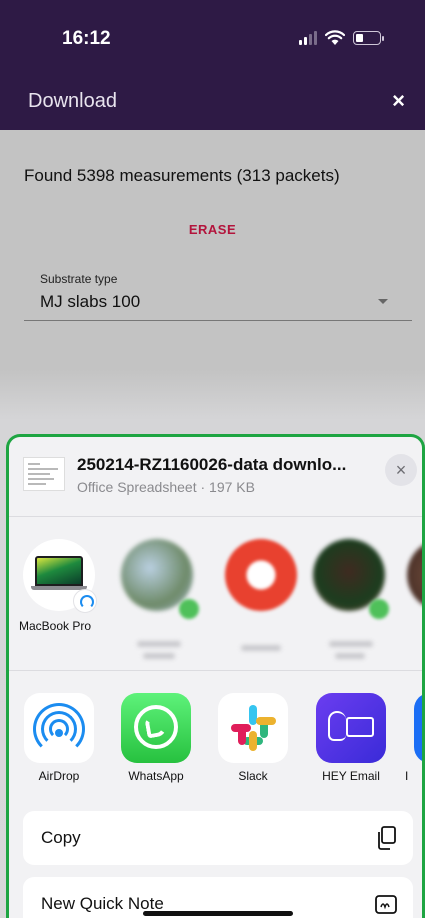  I want to click on share-apps-row: AirDrop WhatsApp Slack HEY Email I, so click(215, 741).